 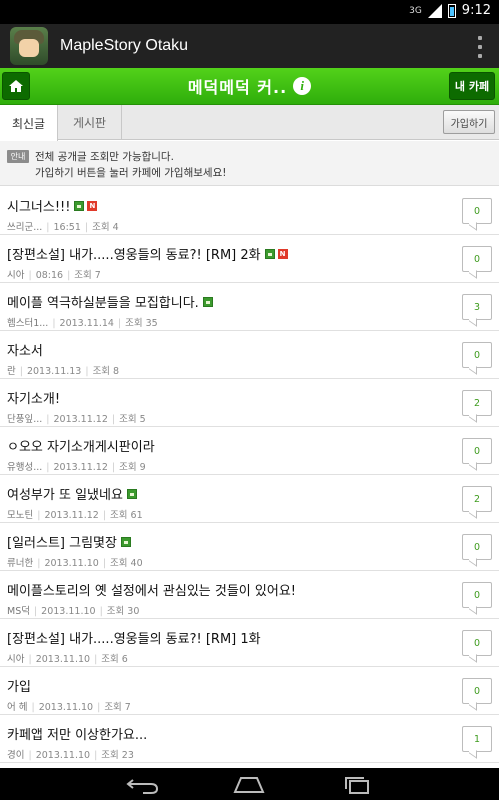 I want to click on home-button, so click(x=16, y=86).